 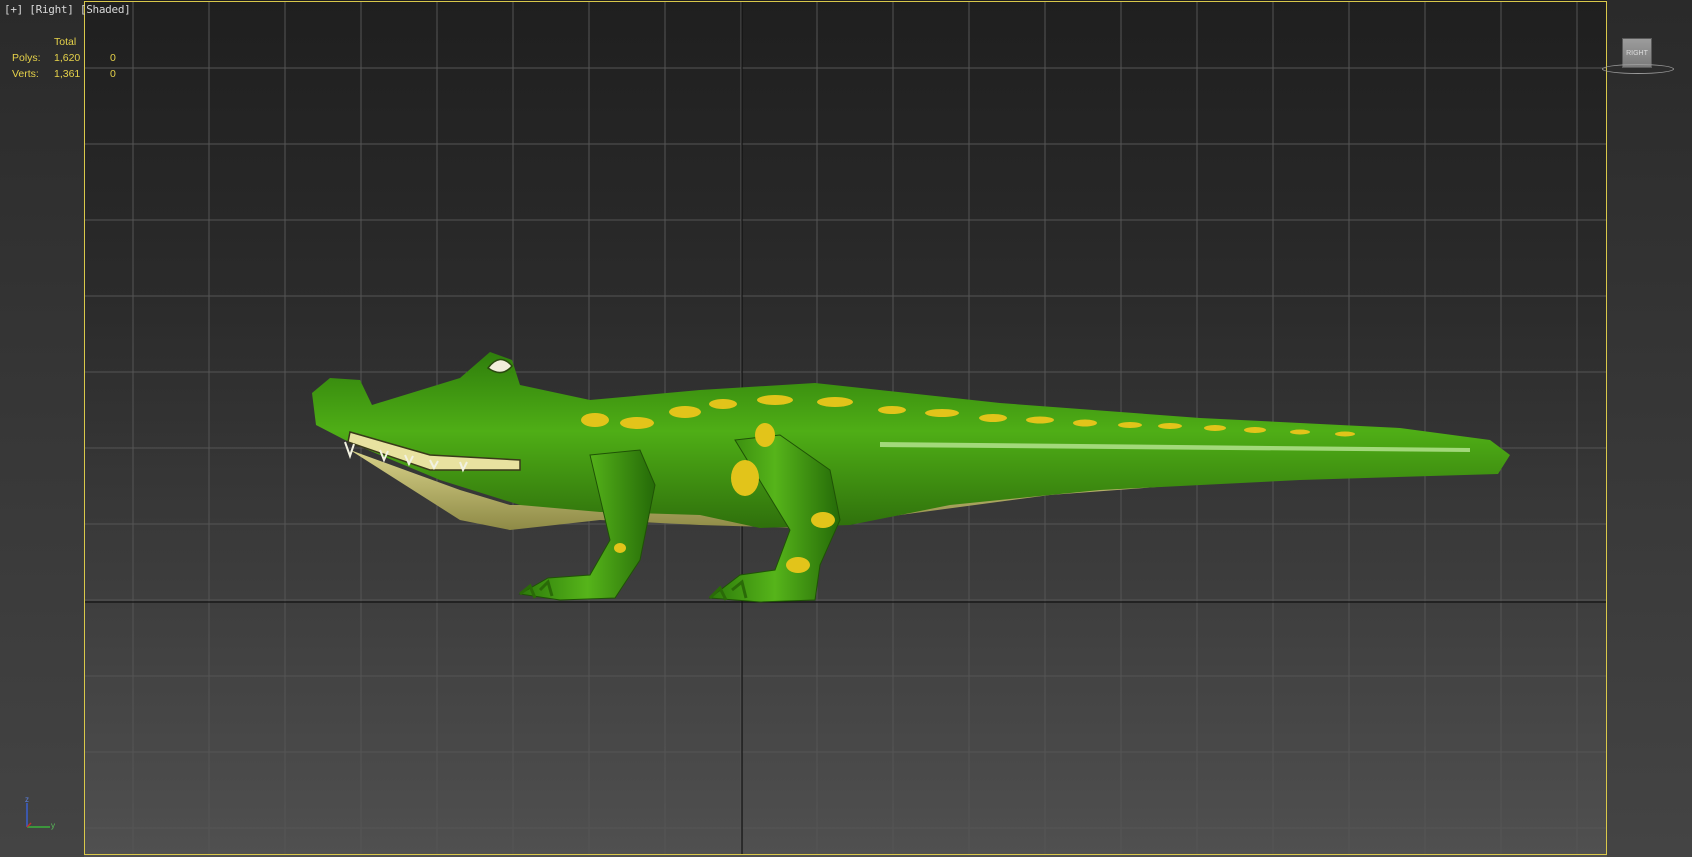 What do you see at coordinates (27, 799) in the screenshot?
I see `axis-z-label: z` at bounding box center [27, 799].